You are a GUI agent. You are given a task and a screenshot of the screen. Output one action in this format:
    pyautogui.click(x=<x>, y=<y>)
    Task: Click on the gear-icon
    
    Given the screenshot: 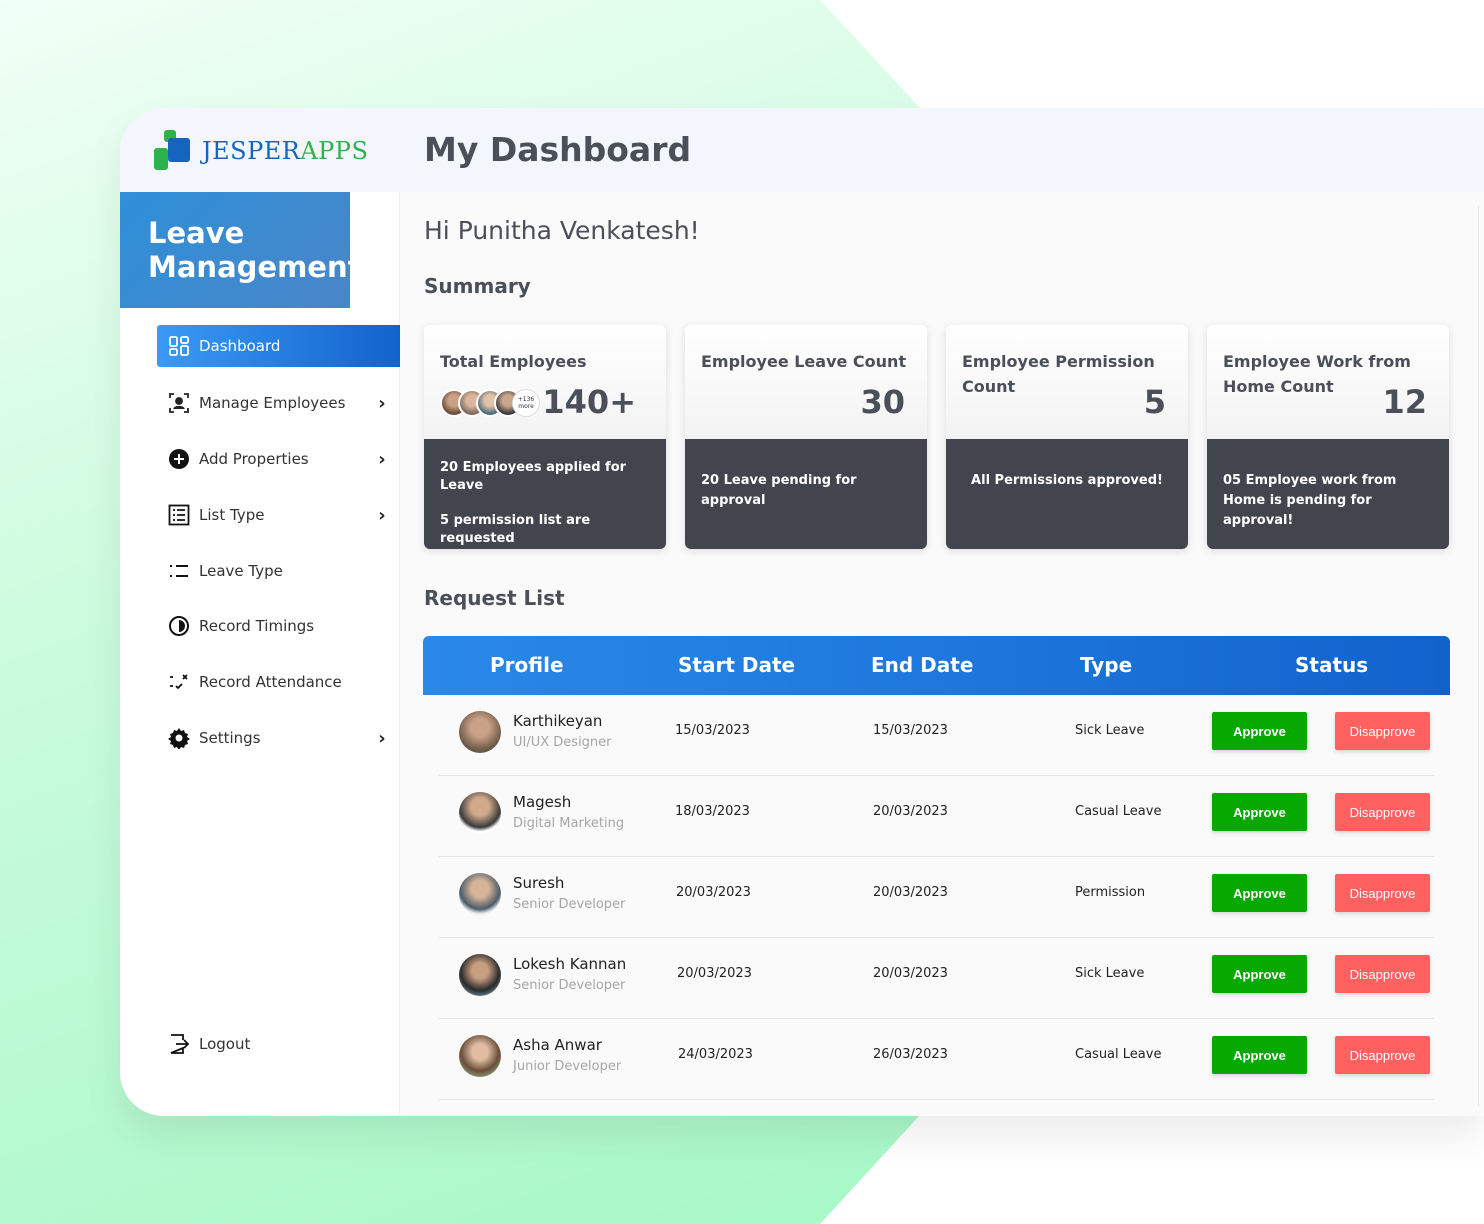 What is the action you would take?
    pyautogui.click(x=179, y=738)
    